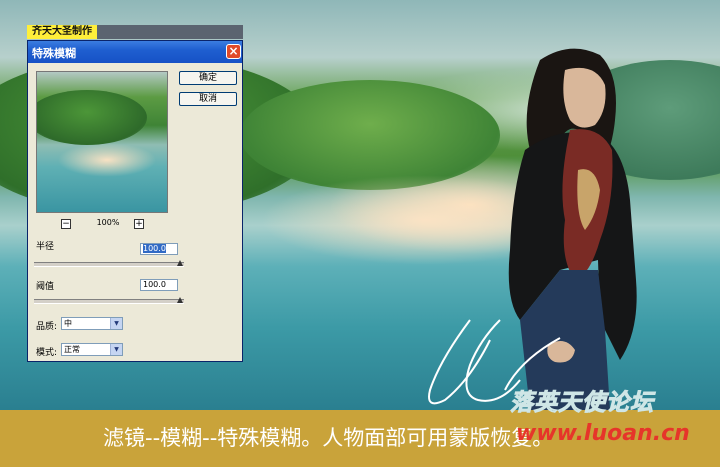 The image size is (720, 467). I want to click on radius-slider-track, so click(109, 264).